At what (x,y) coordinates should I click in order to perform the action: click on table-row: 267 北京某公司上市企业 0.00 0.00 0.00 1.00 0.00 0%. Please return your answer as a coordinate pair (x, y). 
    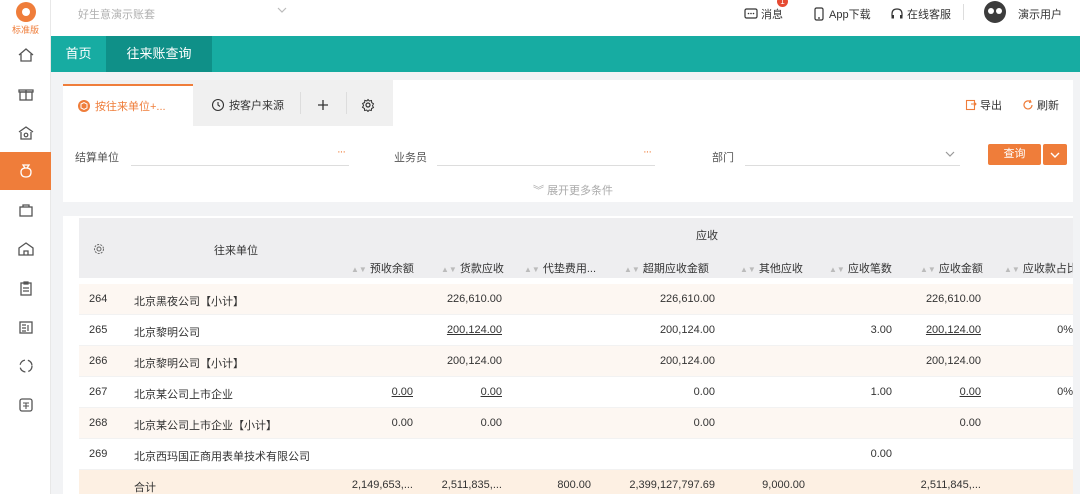
    Looking at the image, I should click on (576, 392).